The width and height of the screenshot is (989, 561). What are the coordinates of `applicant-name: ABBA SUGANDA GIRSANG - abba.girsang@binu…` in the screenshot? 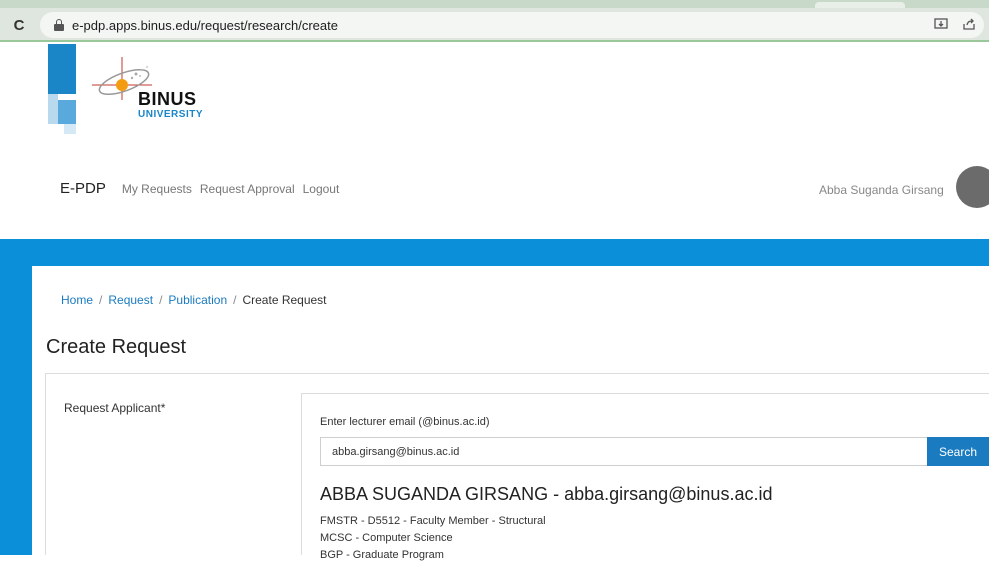 It's located at (546, 494).